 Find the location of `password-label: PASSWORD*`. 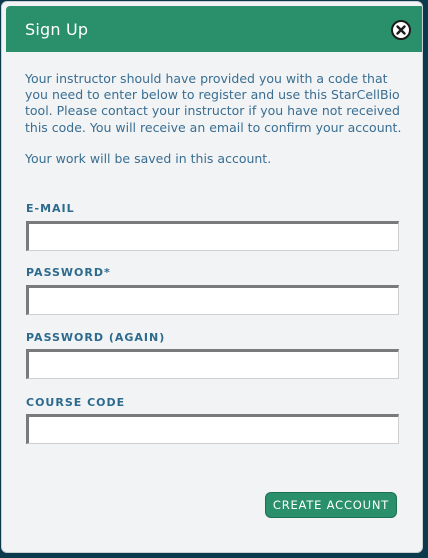

password-label: PASSWORD* is located at coordinates (68, 272).